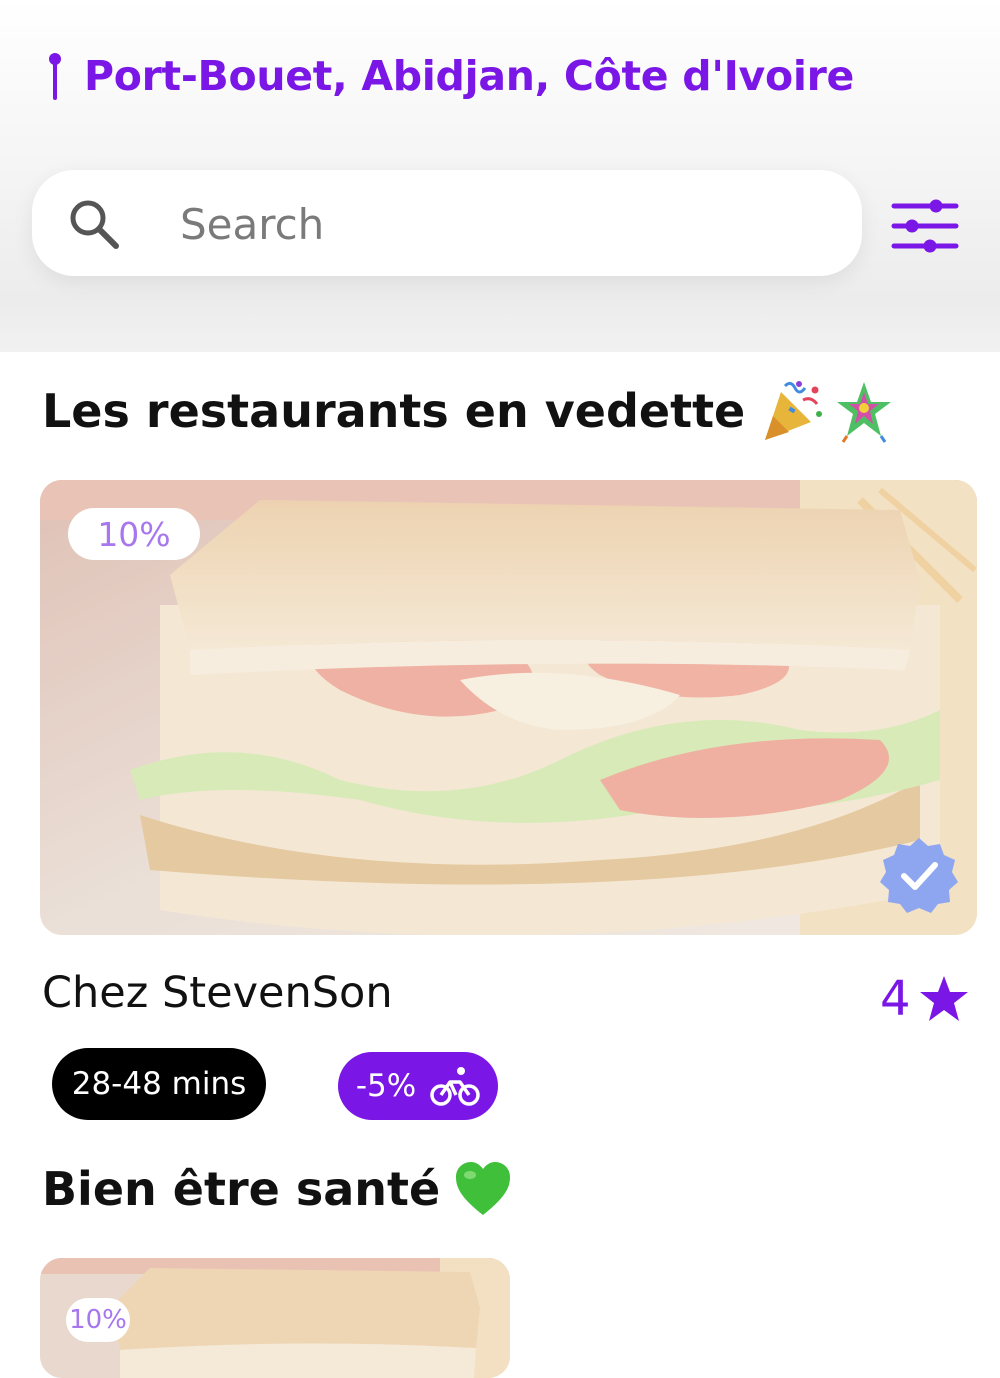 This screenshot has height=1378, width=1000. I want to click on search-icon, so click(94, 224).